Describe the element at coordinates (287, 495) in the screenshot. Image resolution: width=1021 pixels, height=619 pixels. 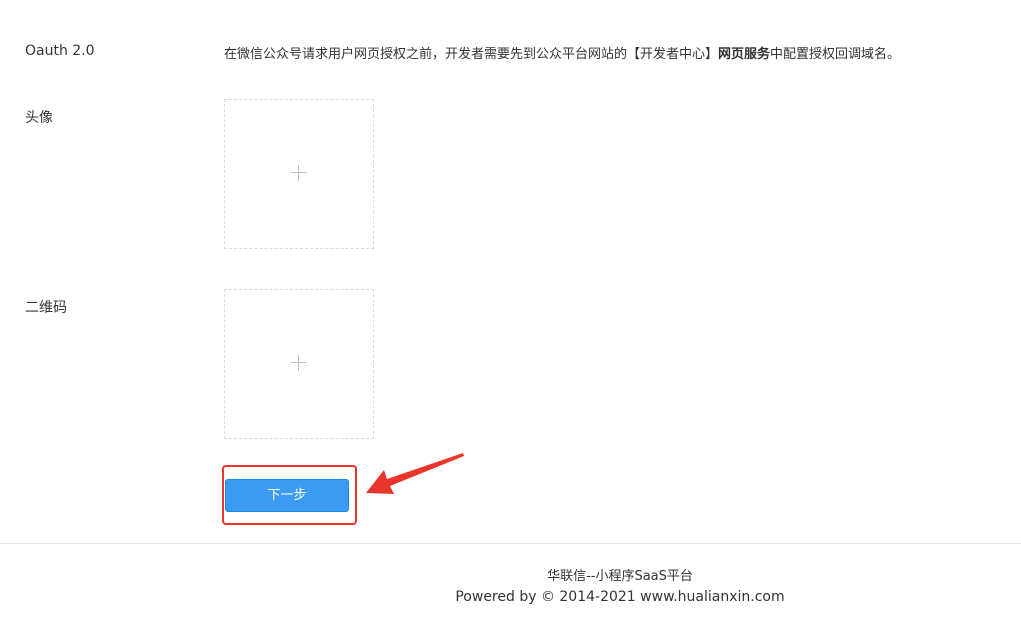
I see `next-step-button: 下一步` at that location.